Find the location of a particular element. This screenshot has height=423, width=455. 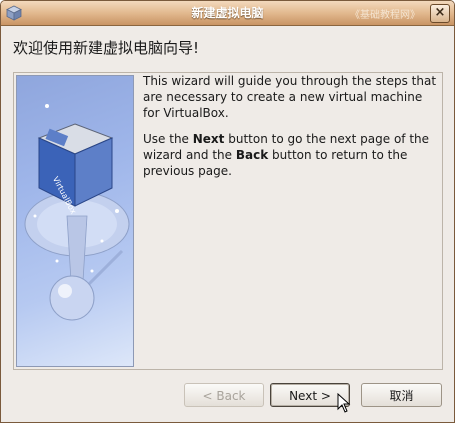

cancel-button: 取消 is located at coordinates (401, 395).